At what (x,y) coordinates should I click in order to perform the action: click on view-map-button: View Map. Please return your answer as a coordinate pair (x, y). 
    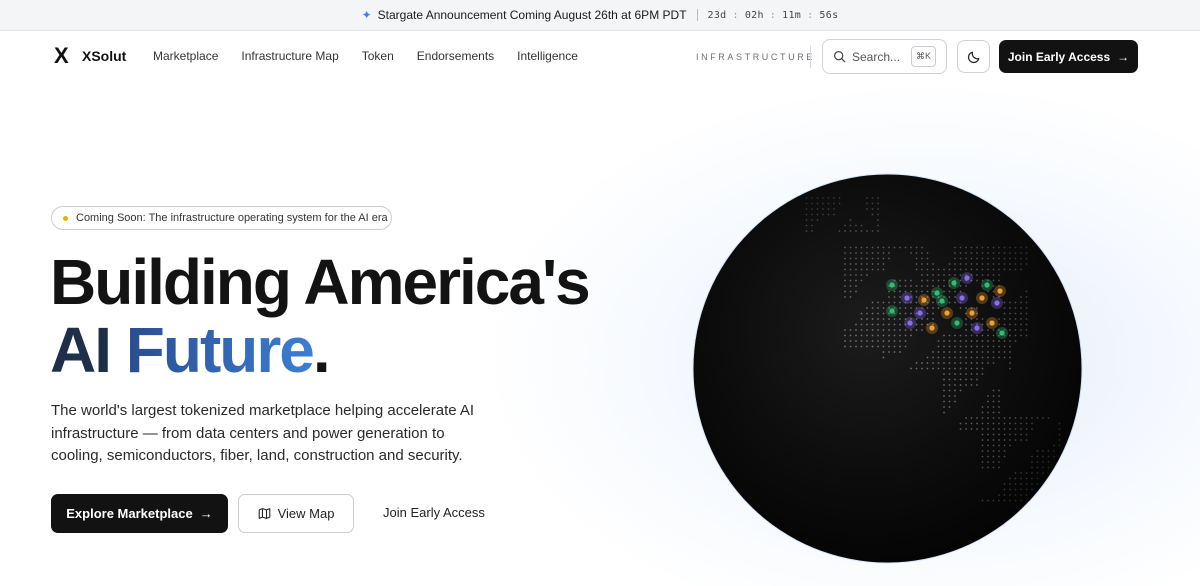
    Looking at the image, I should click on (296, 513).